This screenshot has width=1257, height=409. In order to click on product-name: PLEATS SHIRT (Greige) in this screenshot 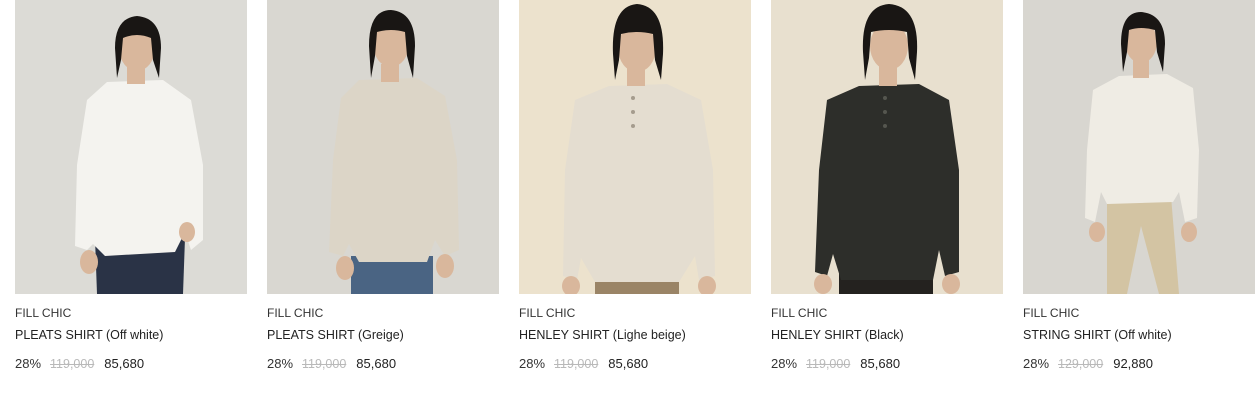, I will do `click(335, 335)`.